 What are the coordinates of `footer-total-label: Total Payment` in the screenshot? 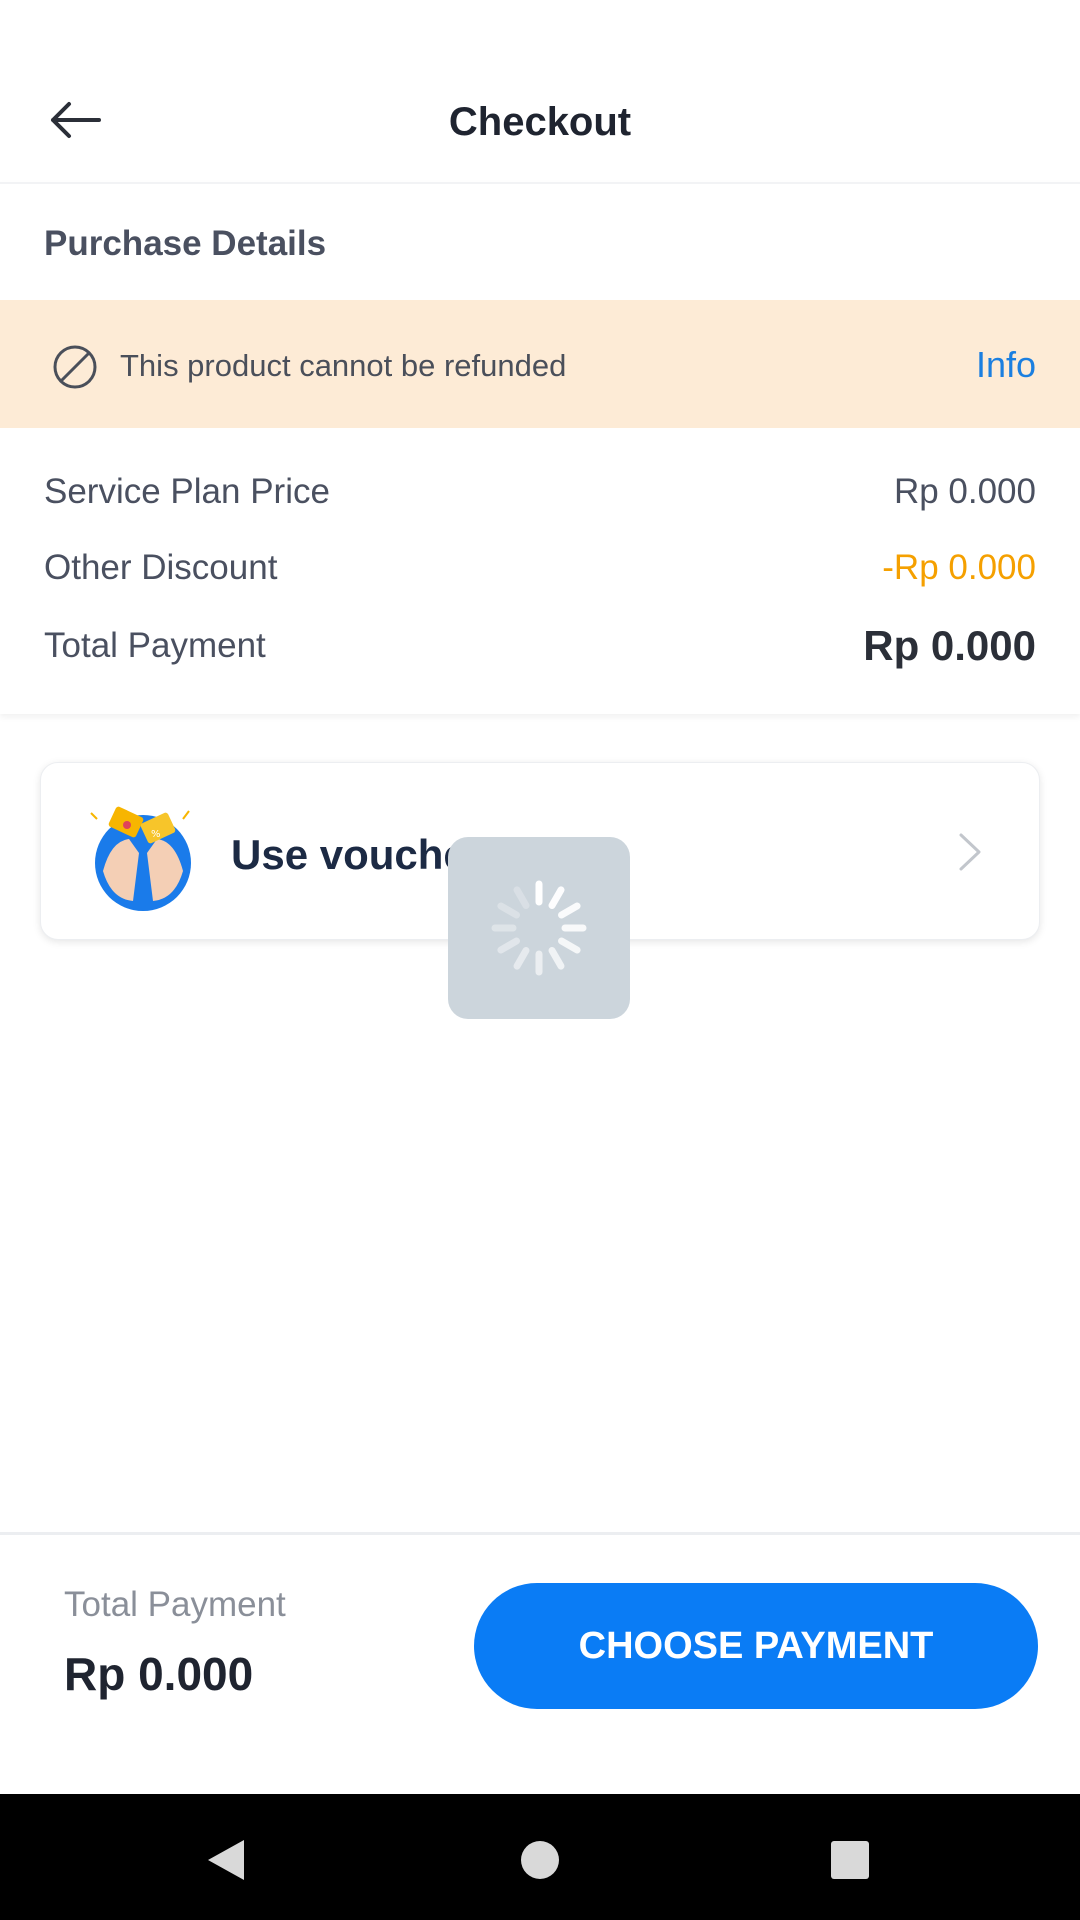 It's located at (175, 1604).